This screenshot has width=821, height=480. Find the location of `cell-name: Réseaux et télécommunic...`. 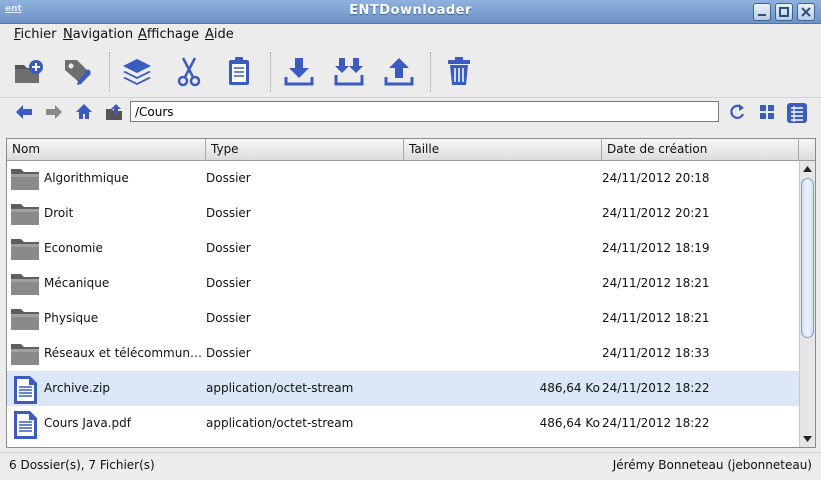

cell-name: Réseaux et télécommunic... is located at coordinates (124, 353).